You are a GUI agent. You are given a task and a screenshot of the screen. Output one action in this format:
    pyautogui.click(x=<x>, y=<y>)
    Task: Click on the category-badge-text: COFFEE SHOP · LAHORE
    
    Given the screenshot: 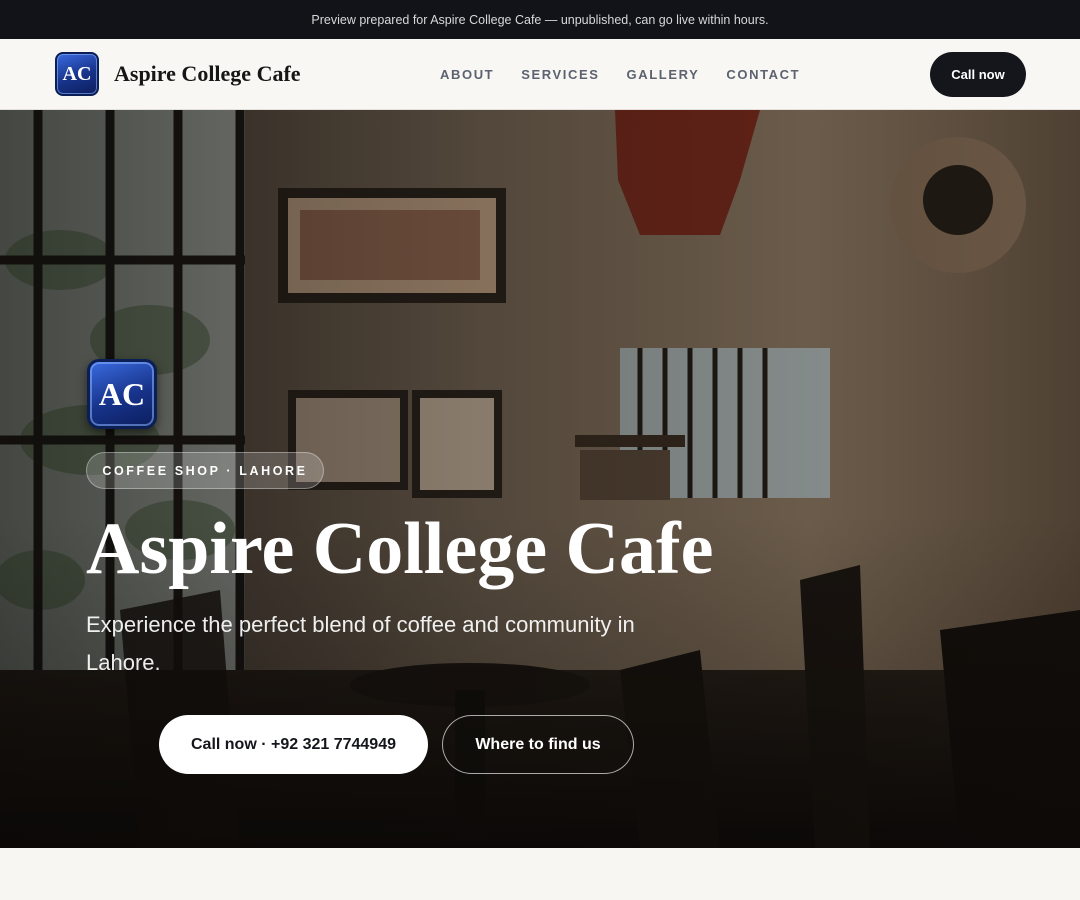 What is the action you would take?
    pyautogui.click(x=205, y=470)
    